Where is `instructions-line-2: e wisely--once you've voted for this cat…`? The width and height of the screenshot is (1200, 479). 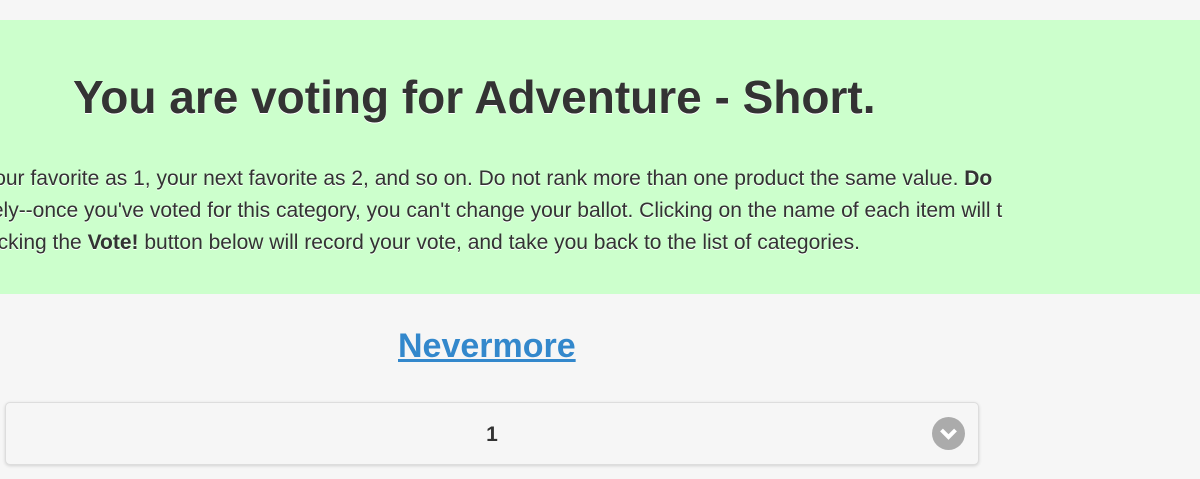 instructions-line-2: e wisely--once you've voted for this cat… is located at coordinates (501, 210).